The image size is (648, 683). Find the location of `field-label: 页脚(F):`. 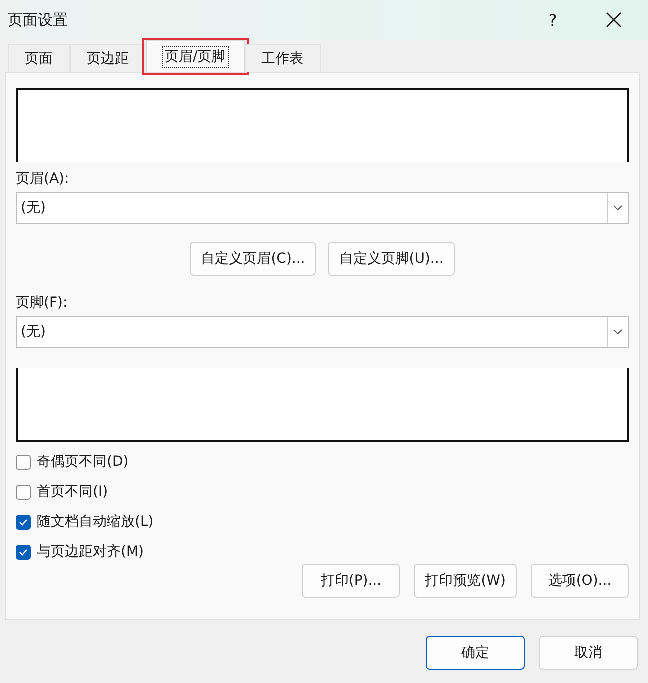

field-label: 页脚(F): is located at coordinates (42, 303).